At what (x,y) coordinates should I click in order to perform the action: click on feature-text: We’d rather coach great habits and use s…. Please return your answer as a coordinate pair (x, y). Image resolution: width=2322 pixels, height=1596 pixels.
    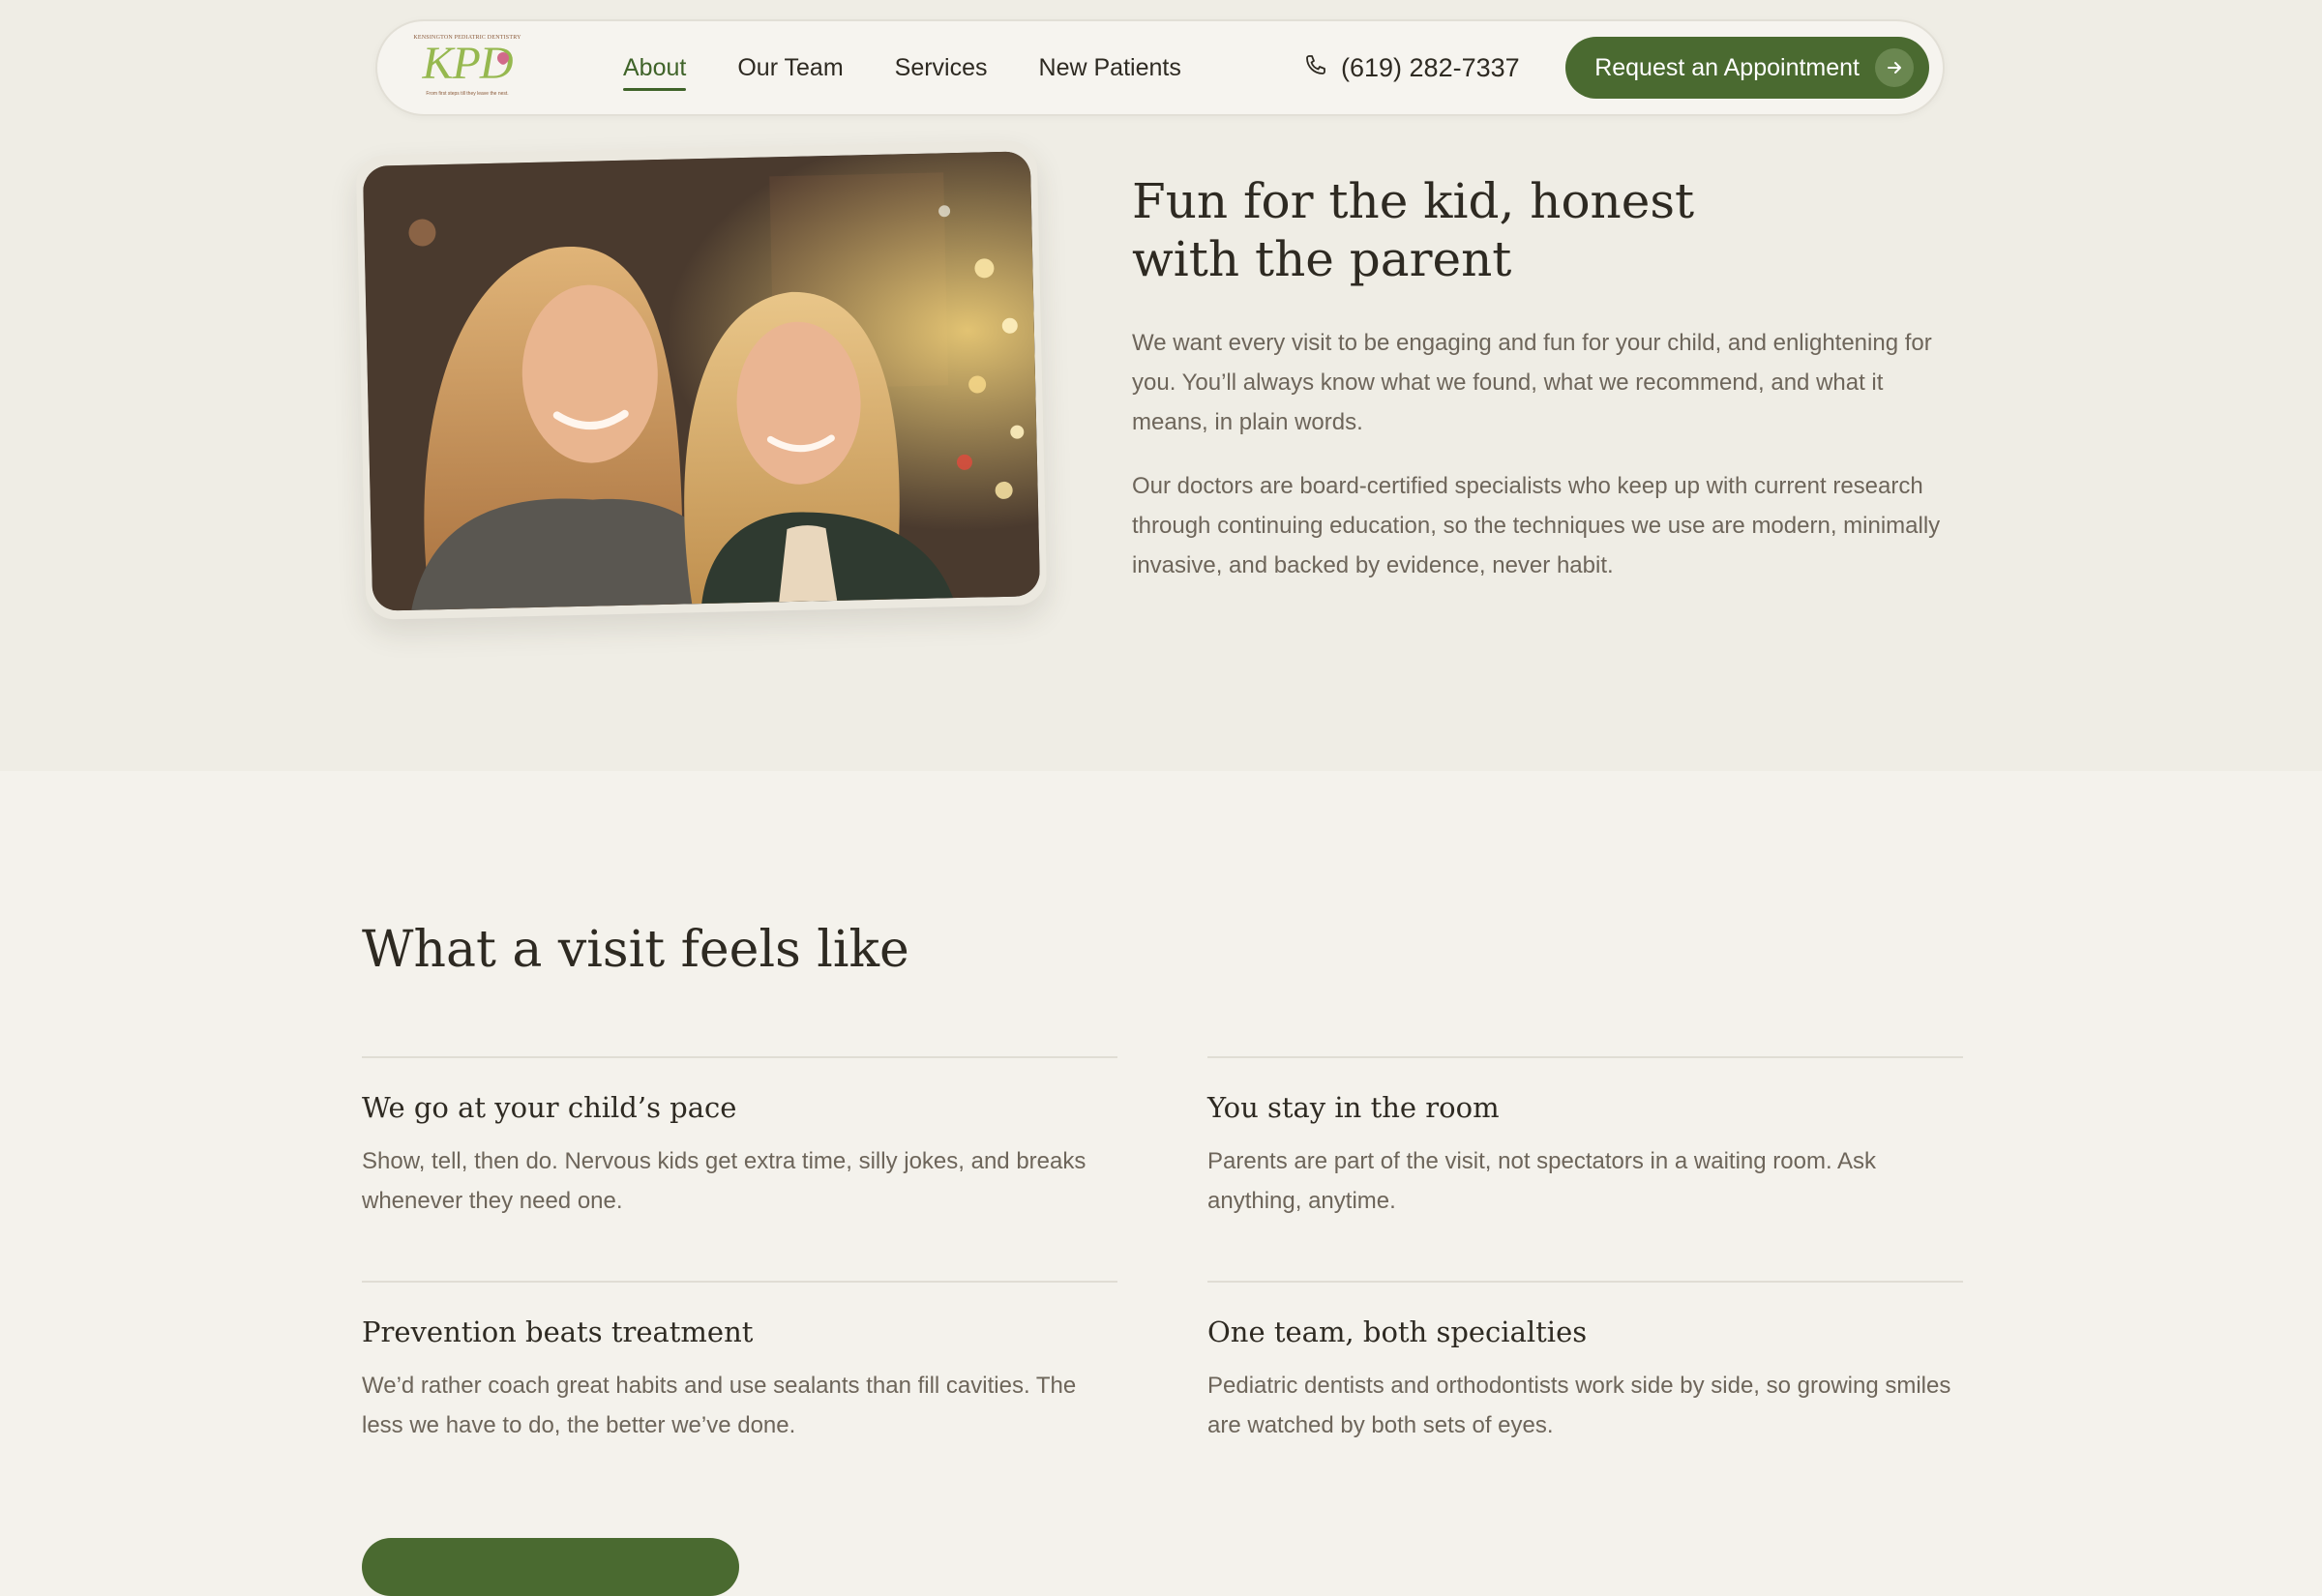
    Looking at the image, I should click on (719, 1405).